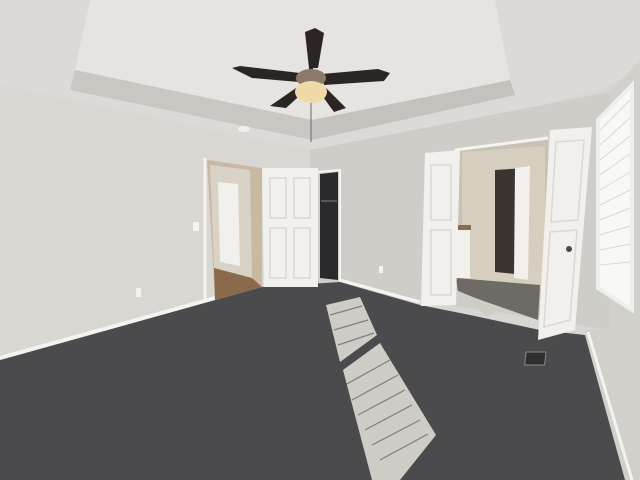 The height and width of the screenshot is (480, 640). Describe the element at coordinates (311, 92) in the screenshot. I see `fan-light` at that location.